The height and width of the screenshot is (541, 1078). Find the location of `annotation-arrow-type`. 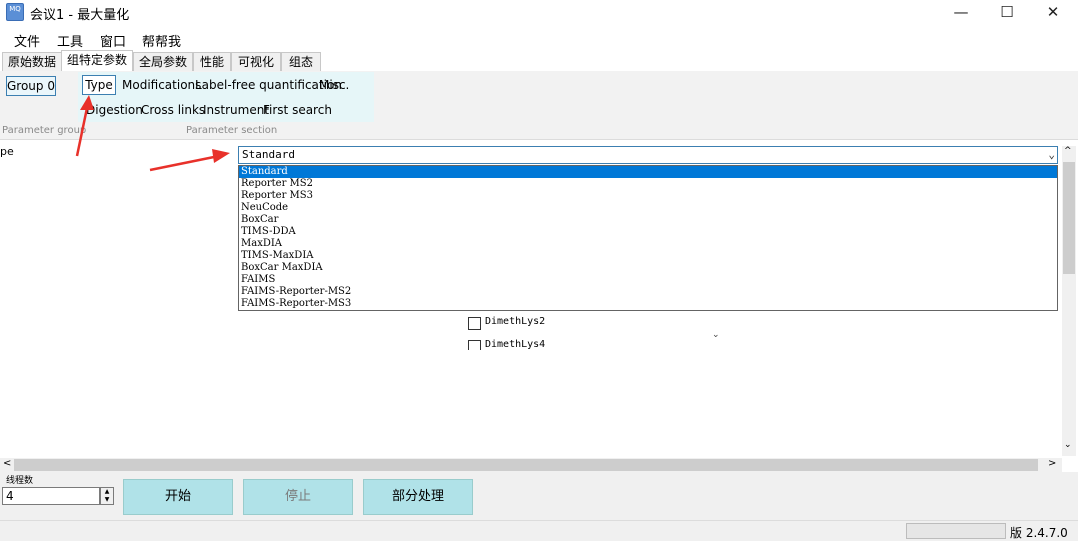

annotation-arrow-type is located at coordinates (84, 126).